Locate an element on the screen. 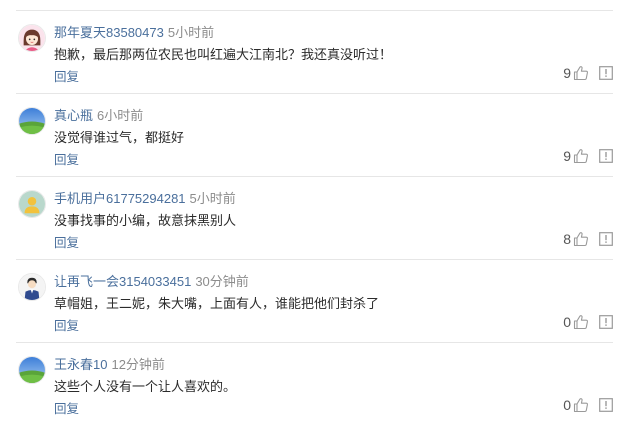 Image resolution: width=637 pixels, height=431 pixels. default-user-avatar-icon is located at coordinates (32, 204).